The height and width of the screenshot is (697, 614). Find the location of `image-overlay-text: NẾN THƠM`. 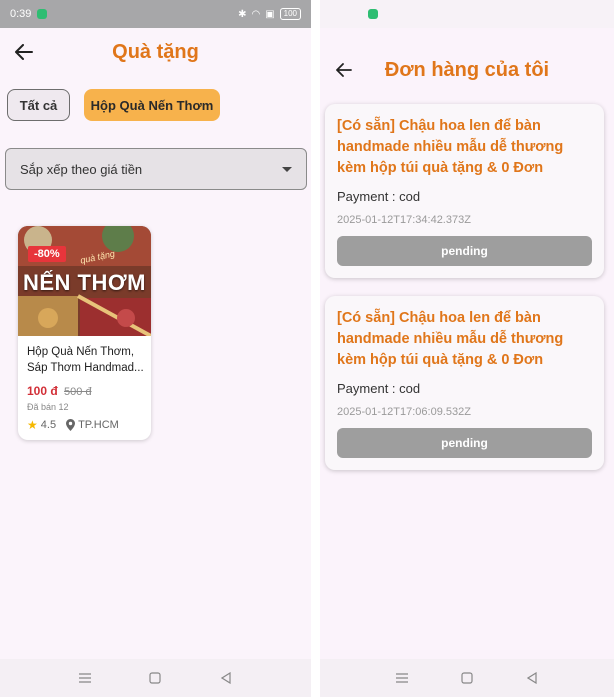

image-overlay-text: NẾN THƠM is located at coordinates (84, 282).